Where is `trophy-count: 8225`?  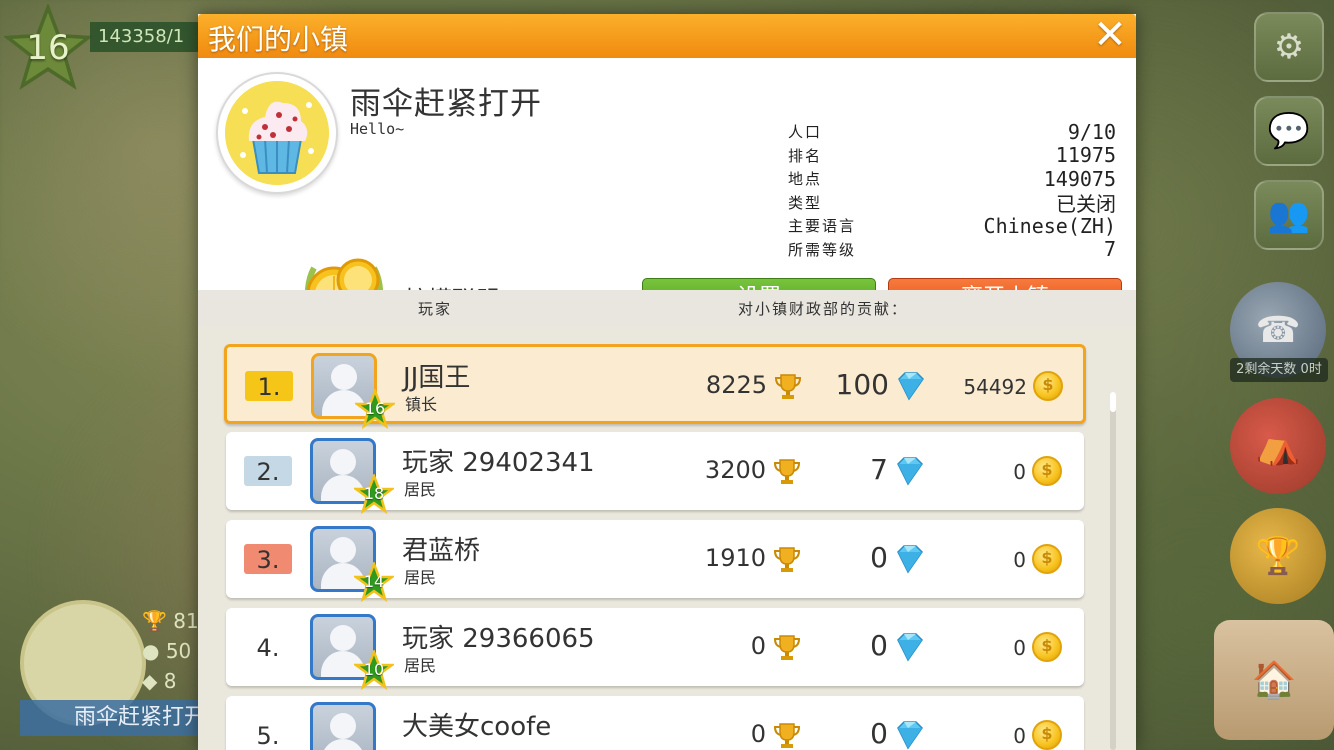 trophy-count: 8225 is located at coordinates (736, 385).